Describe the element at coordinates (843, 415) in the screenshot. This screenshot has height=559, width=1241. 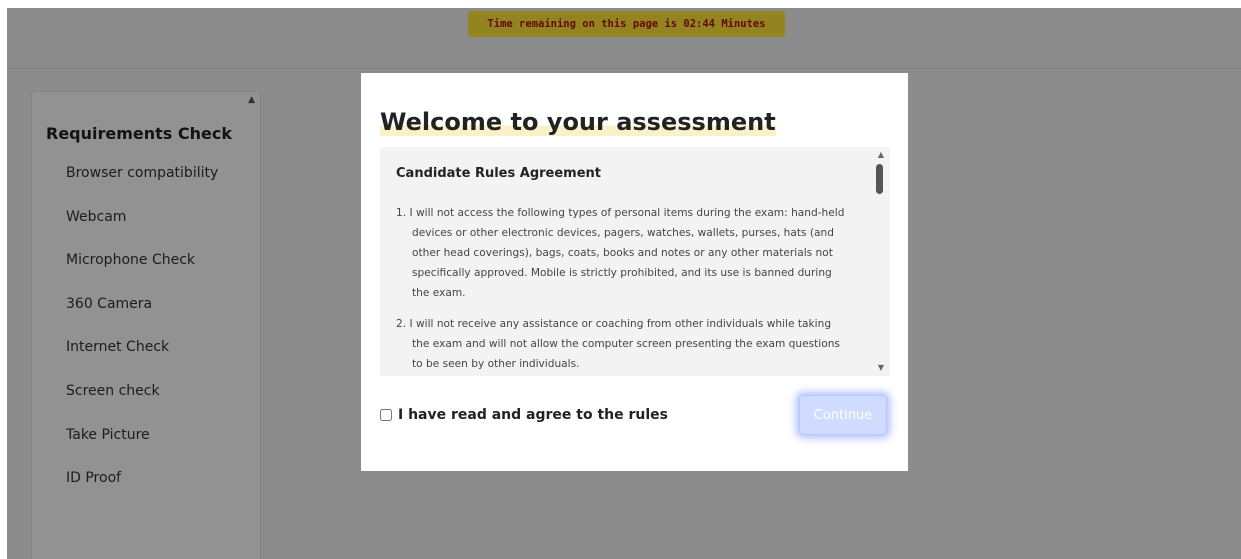
I see `continue-button: Continue` at that location.